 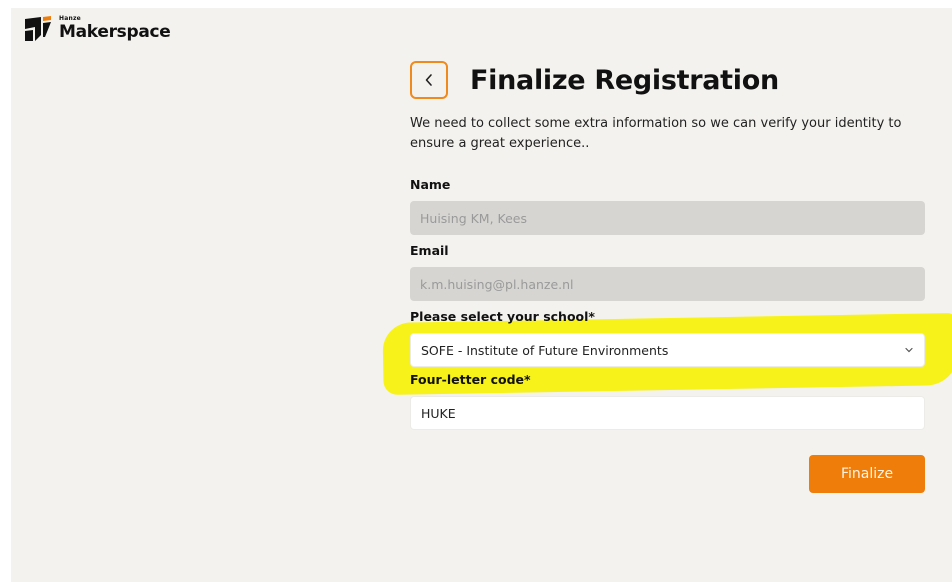 I want to click on brand-logo: Hanze Makerspace, so click(x=97, y=28).